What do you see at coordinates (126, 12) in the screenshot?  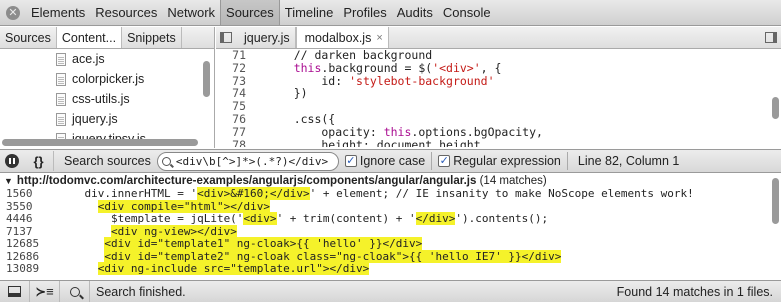 I see `tab-resources: Resources` at bounding box center [126, 12].